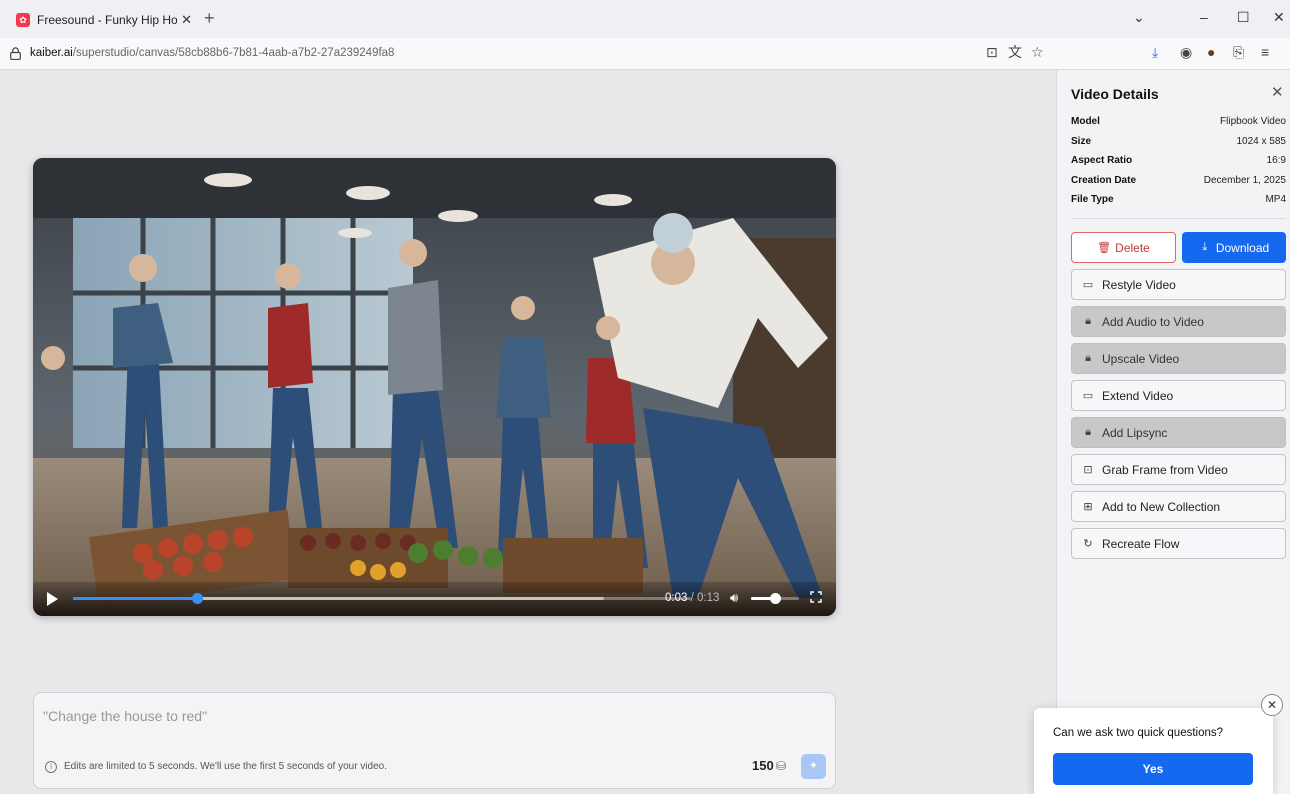  Describe the element at coordinates (1081, 141) in the screenshot. I see `detail-key: Size` at that location.